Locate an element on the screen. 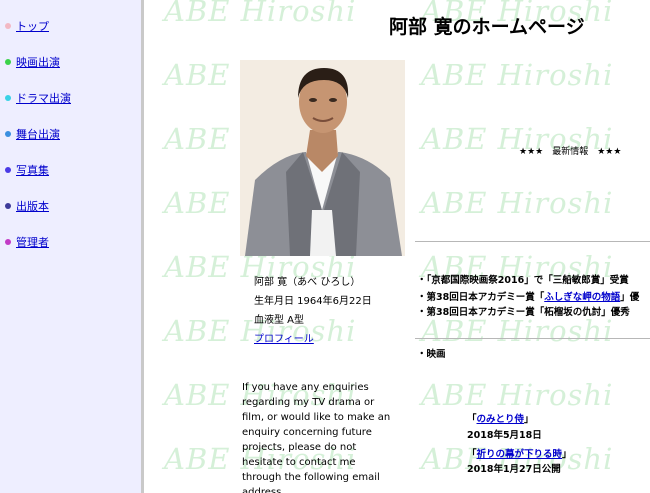  profile-birthday: 生年月日 1964年6月22日 is located at coordinates (313, 301).